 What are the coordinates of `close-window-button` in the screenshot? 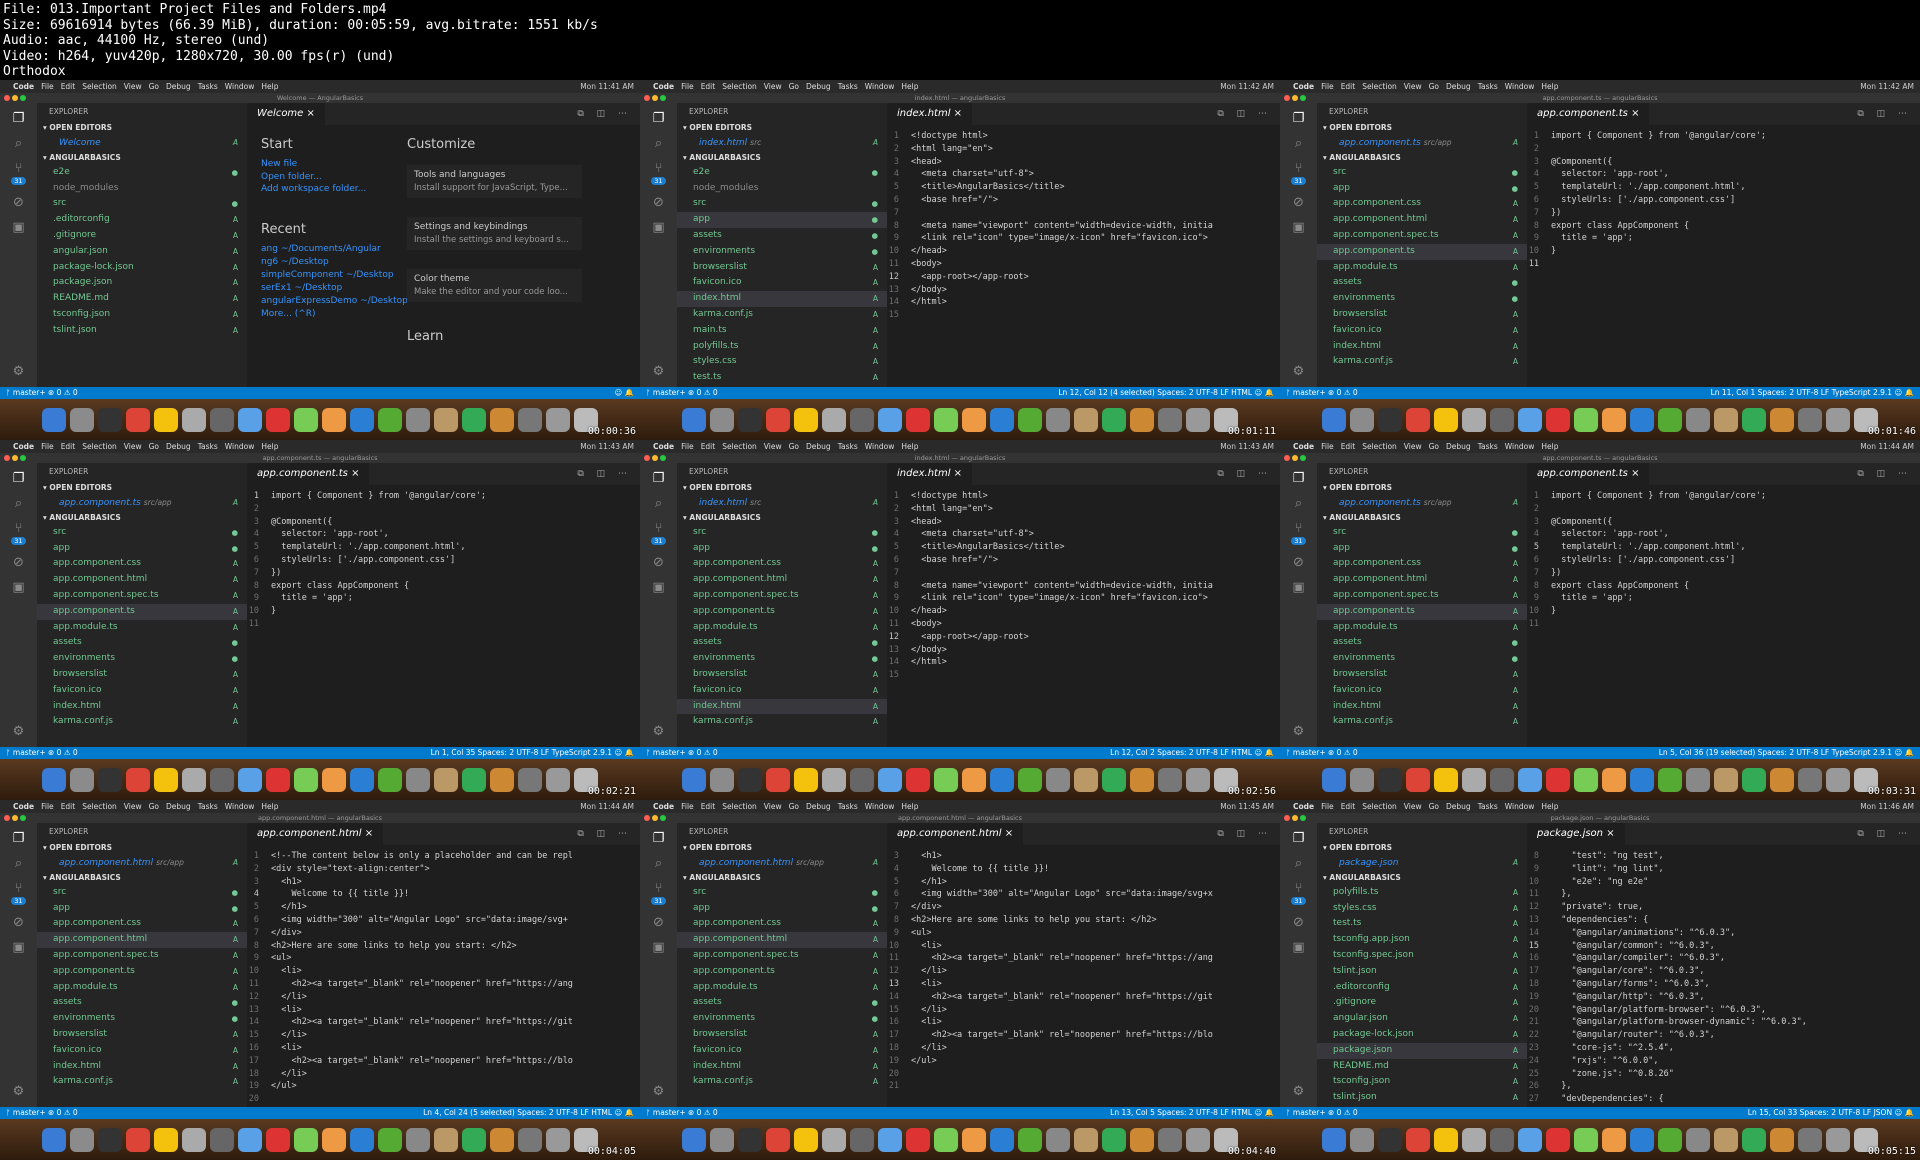 It's located at (1287, 818).